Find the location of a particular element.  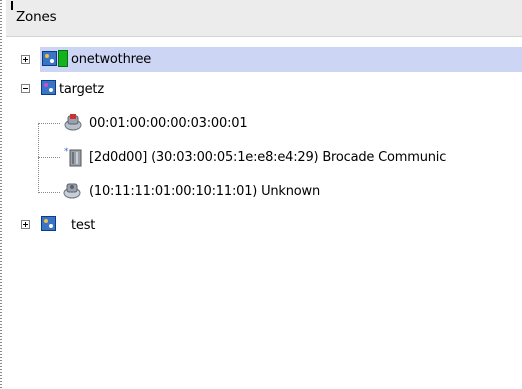

pin-icon is located at coordinates (12, 5).